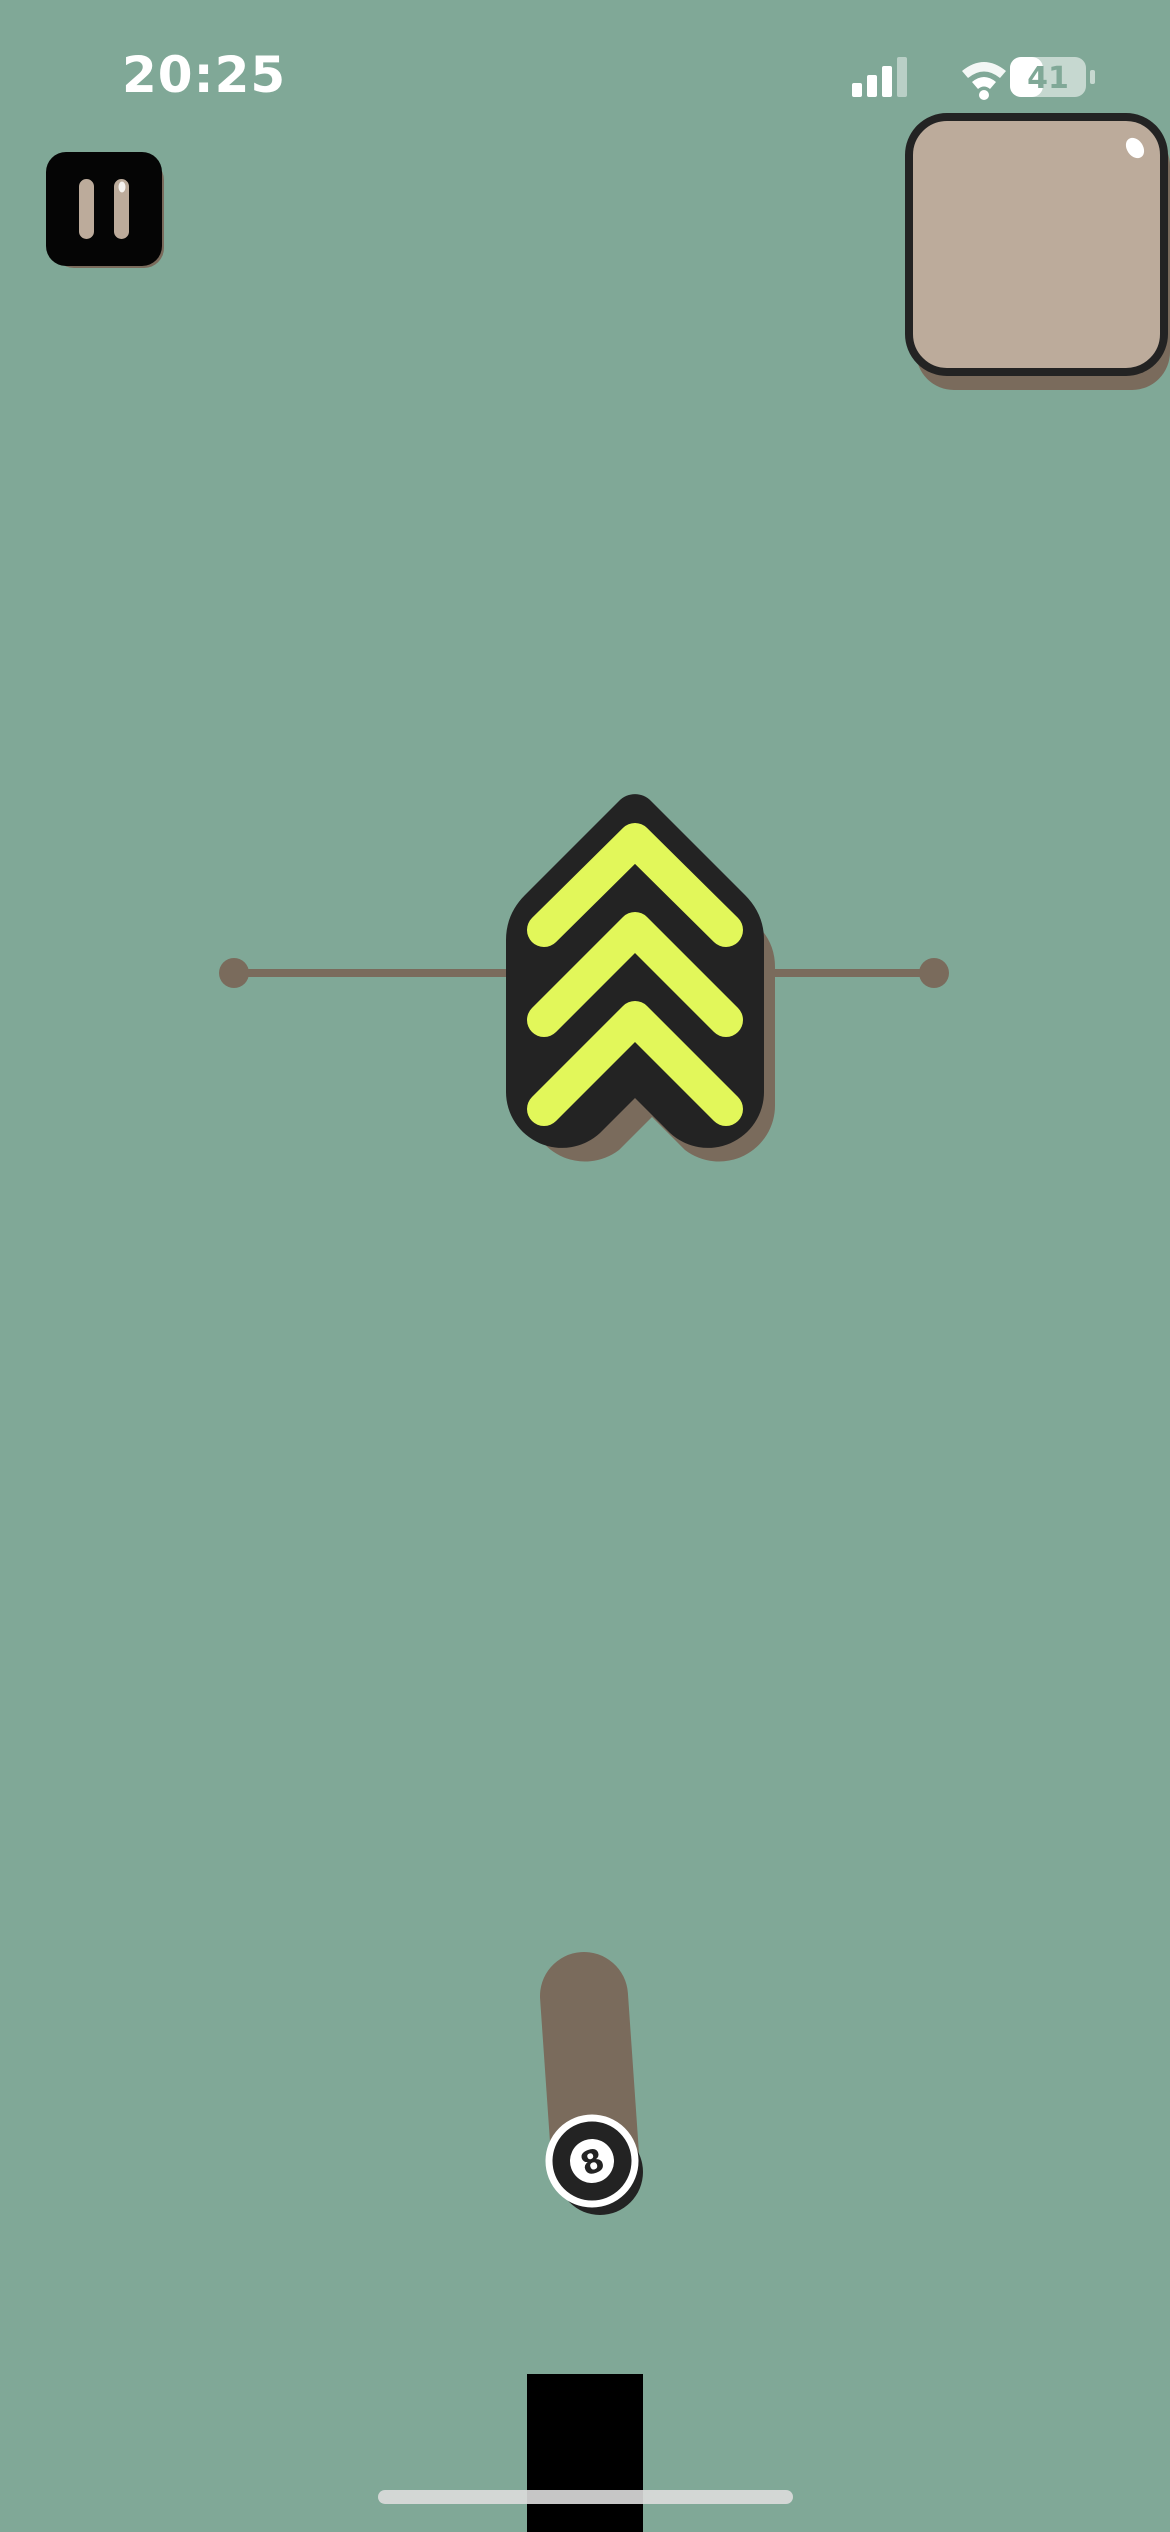 This screenshot has height=2532, width=1170. What do you see at coordinates (641, 978) in the screenshot?
I see `speed-booster` at bounding box center [641, 978].